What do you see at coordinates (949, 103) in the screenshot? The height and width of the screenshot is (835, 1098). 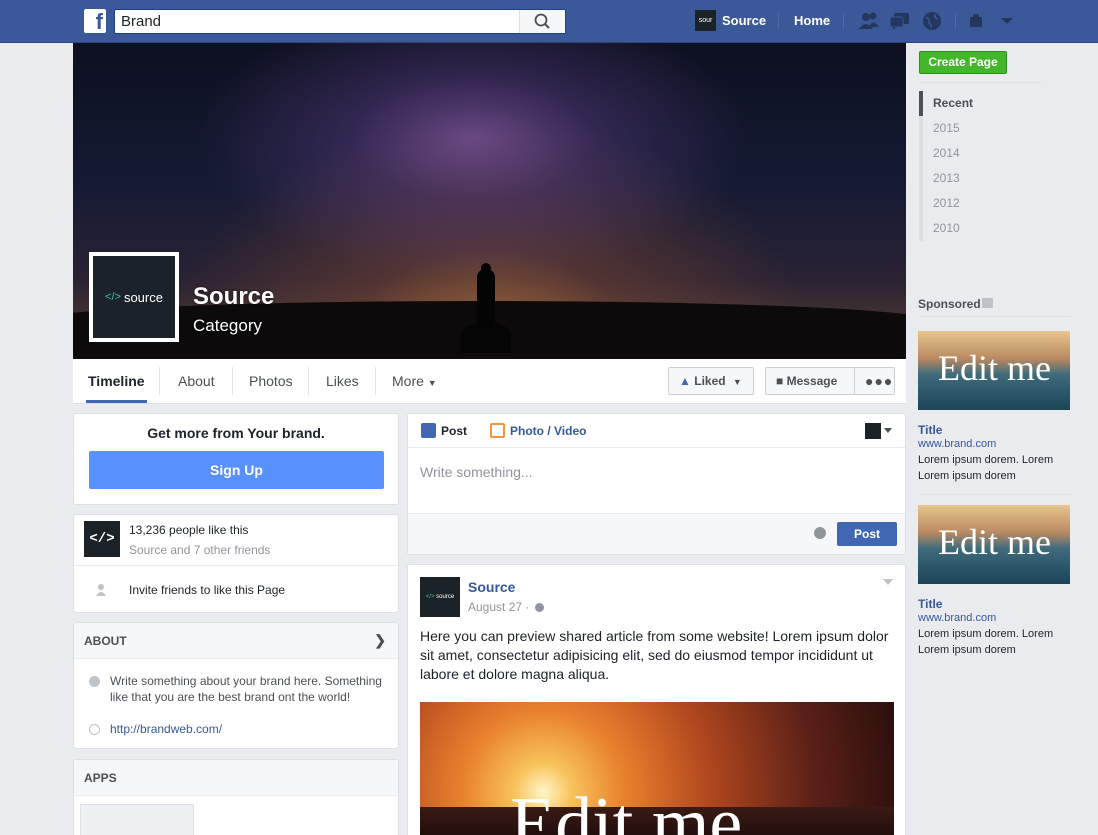 I see `year-item-recent: Recent` at bounding box center [949, 103].